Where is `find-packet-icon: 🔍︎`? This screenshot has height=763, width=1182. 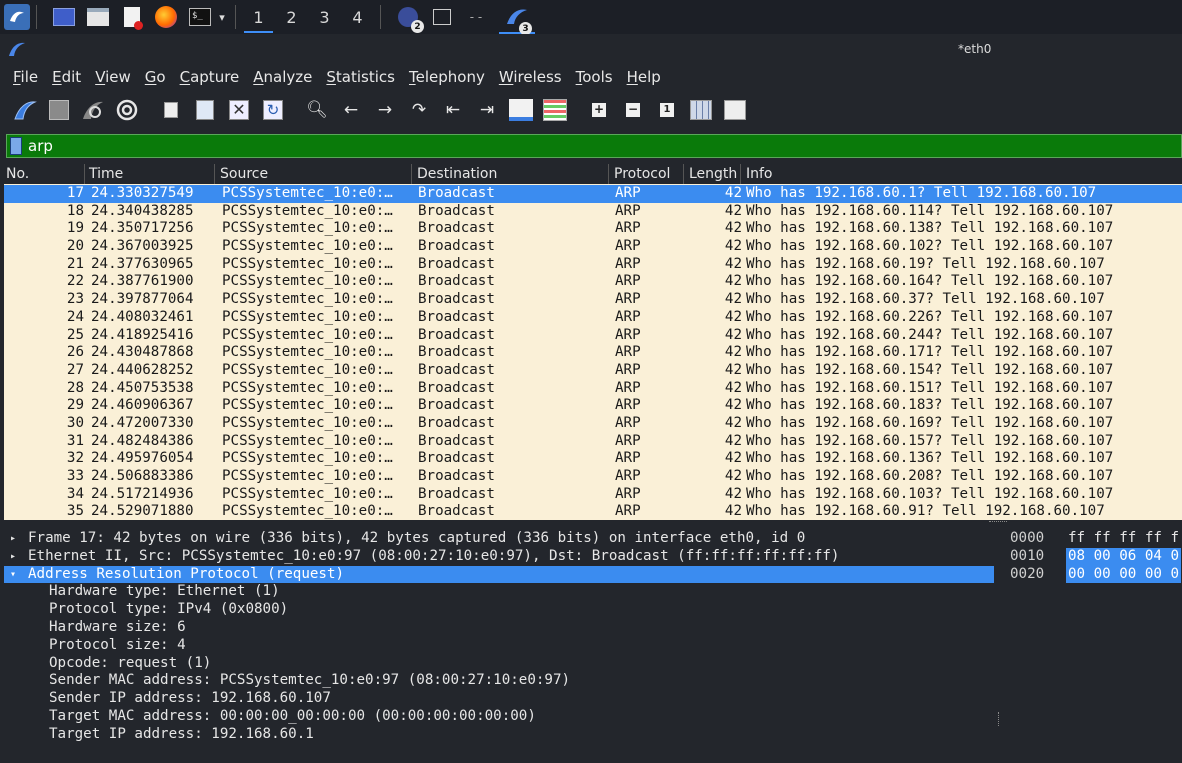
find-packet-icon: 🔍︎ is located at coordinates (317, 110).